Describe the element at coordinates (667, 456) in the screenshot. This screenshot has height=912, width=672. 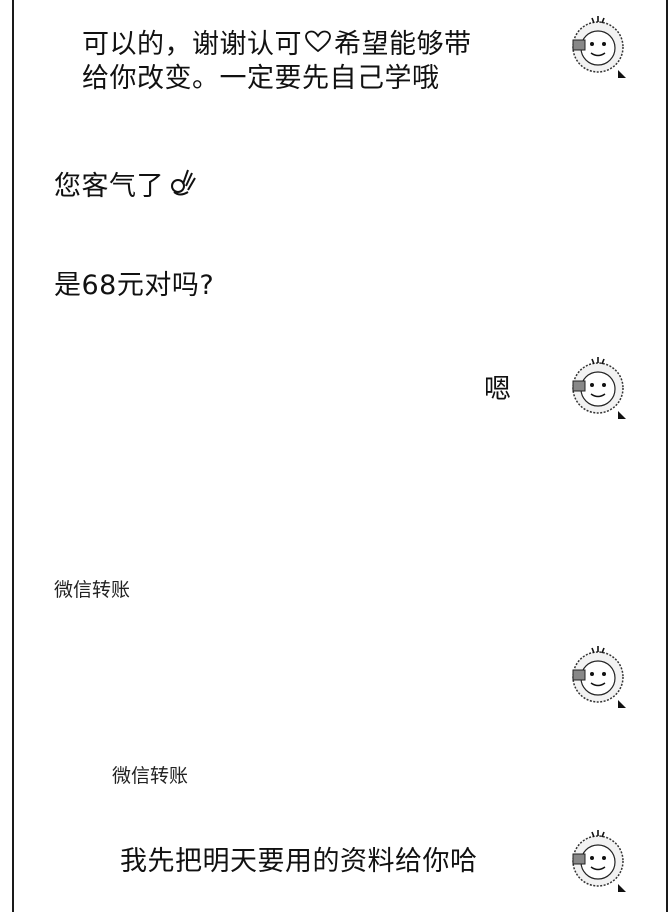
I see `page-right-border` at that location.